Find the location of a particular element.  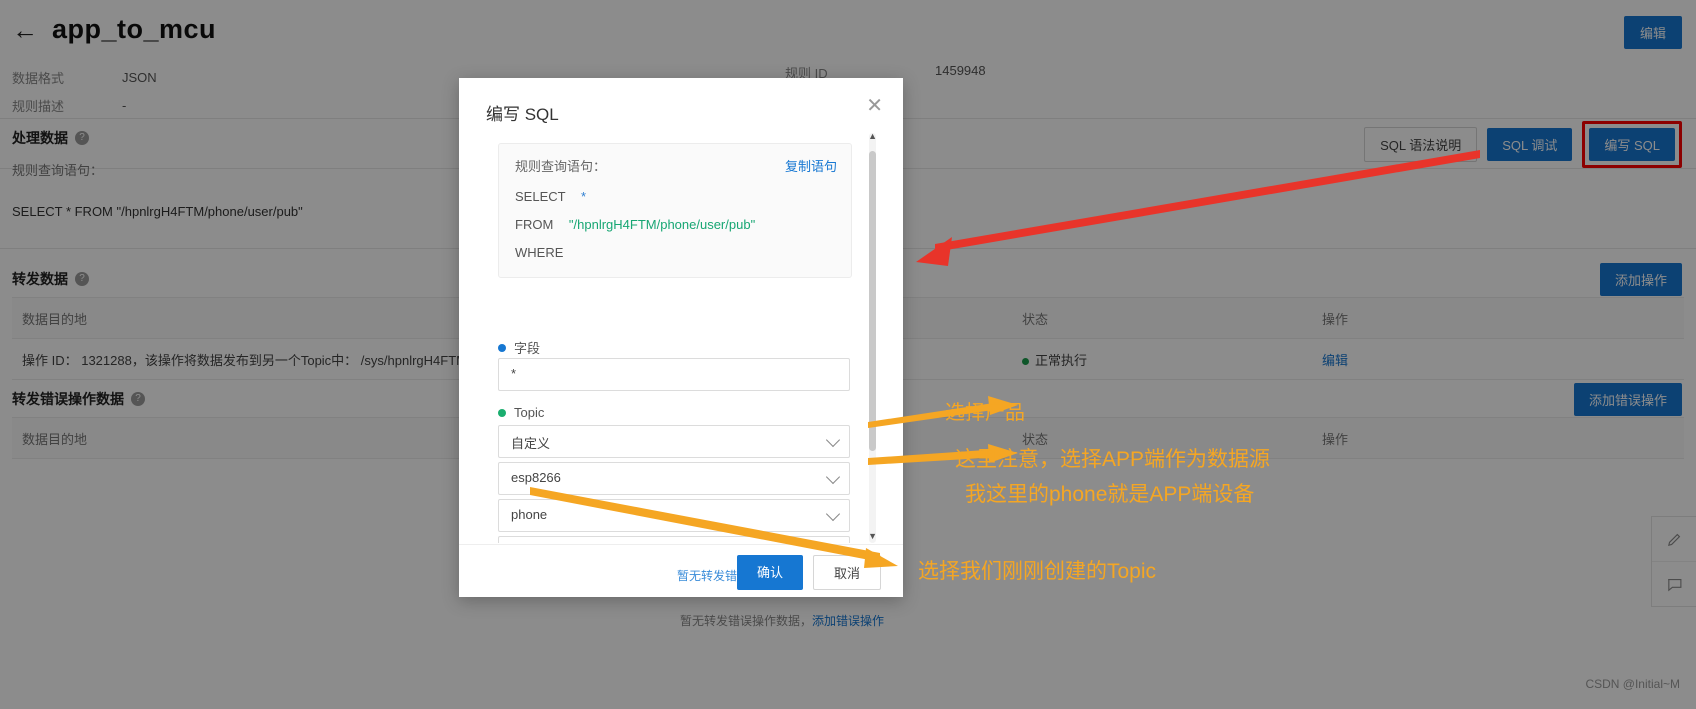

sql-from-line: FROM "/hpnlrgH4FTM/phone/user/pub" is located at coordinates (635, 224).